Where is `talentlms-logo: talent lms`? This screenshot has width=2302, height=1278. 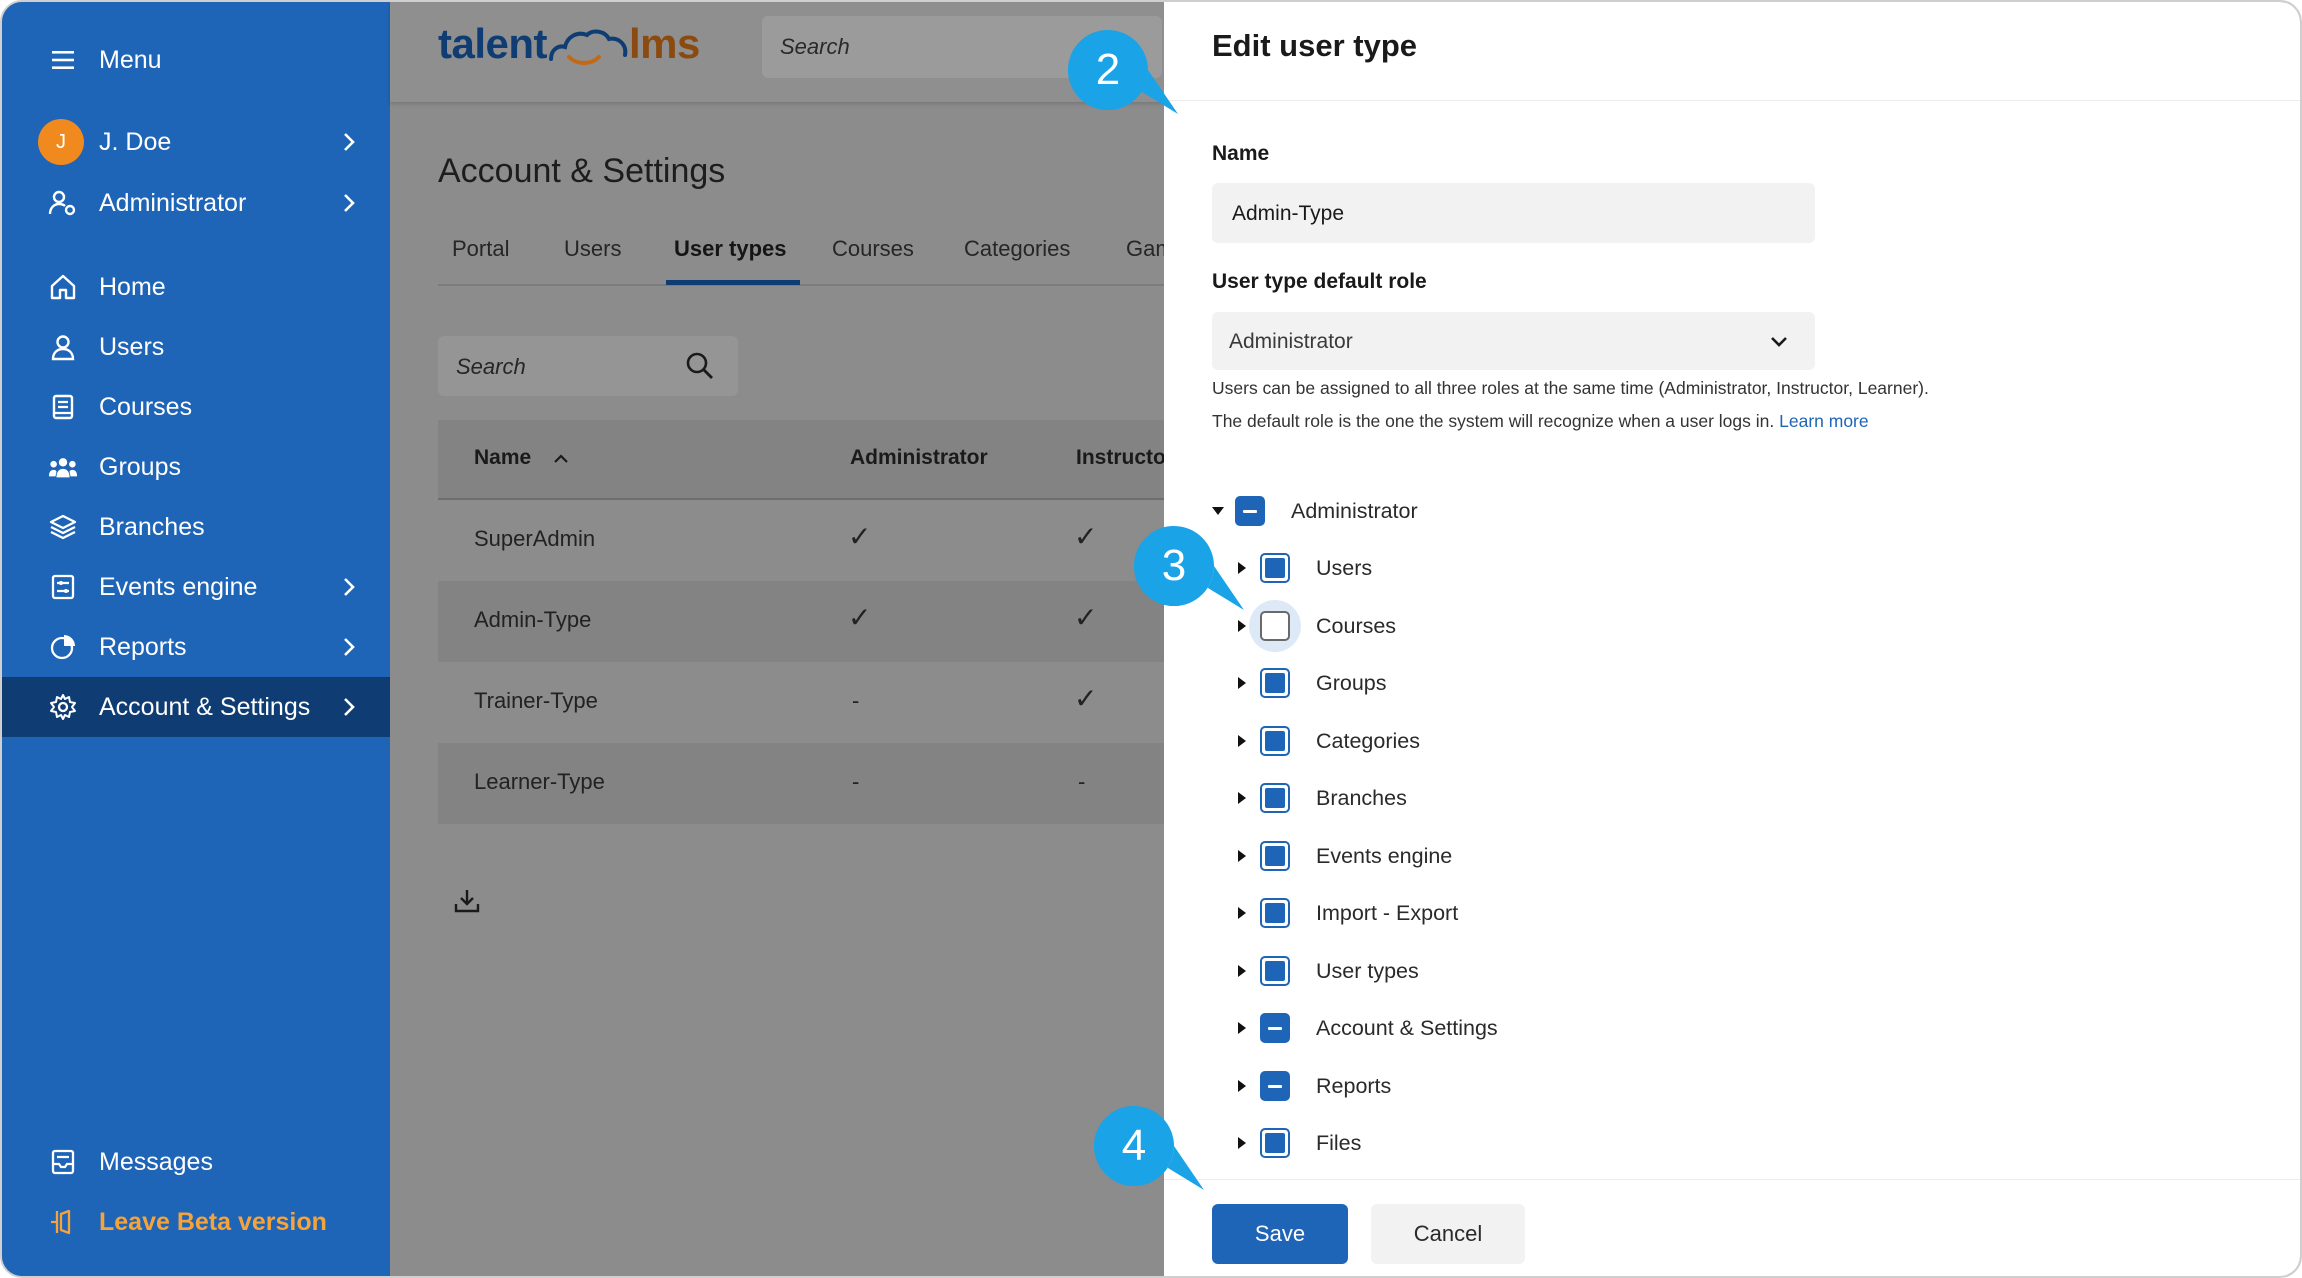 talentlms-logo: talent lms is located at coordinates (569, 44).